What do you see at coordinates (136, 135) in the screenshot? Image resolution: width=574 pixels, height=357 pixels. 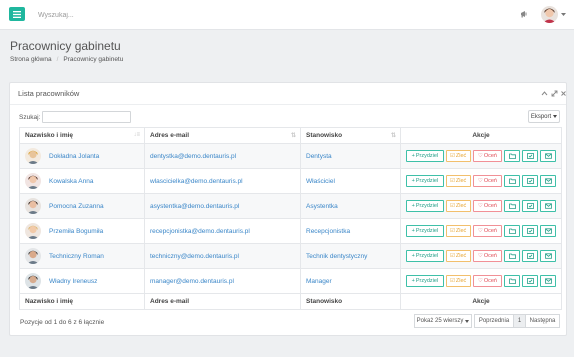 I see `sort-alpha-icon: ↓≡` at bounding box center [136, 135].